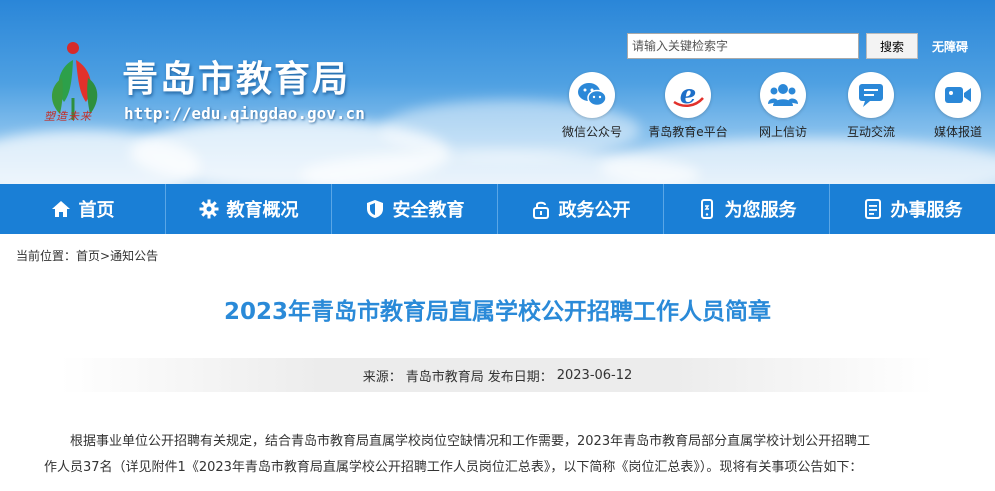 This screenshot has width=995, height=491. What do you see at coordinates (871, 95) in the screenshot?
I see `chat-icon` at bounding box center [871, 95].